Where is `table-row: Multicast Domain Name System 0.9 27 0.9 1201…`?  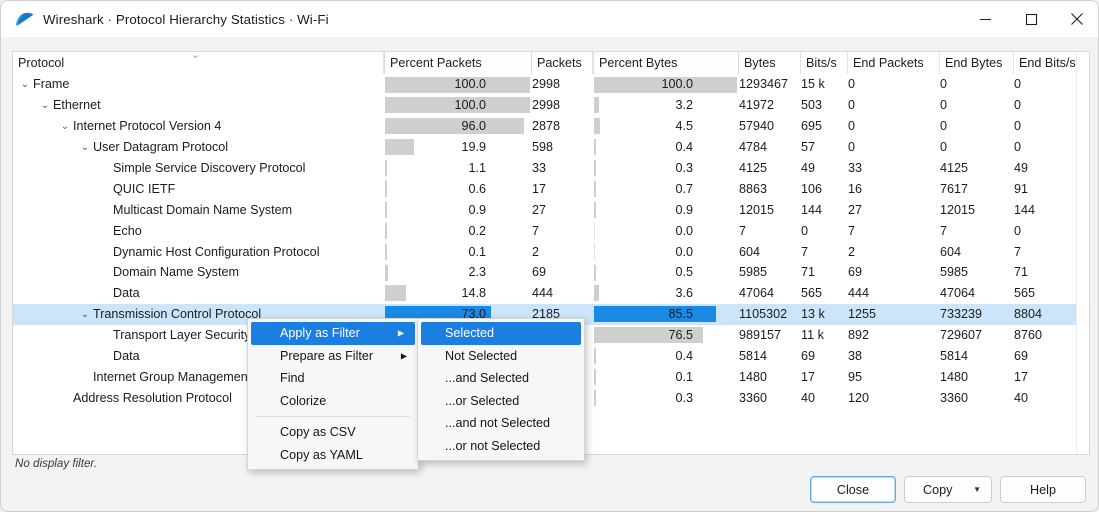
table-row: Multicast Domain Name System 0.9 27 0.9 1201… is located at coordinates (551, 209).